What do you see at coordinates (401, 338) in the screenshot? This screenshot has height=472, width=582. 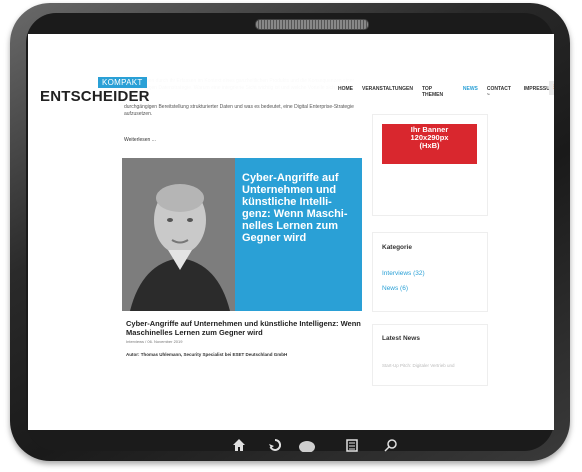 I see `latest-news-title: Latest News` at bounding box center [401, 338].